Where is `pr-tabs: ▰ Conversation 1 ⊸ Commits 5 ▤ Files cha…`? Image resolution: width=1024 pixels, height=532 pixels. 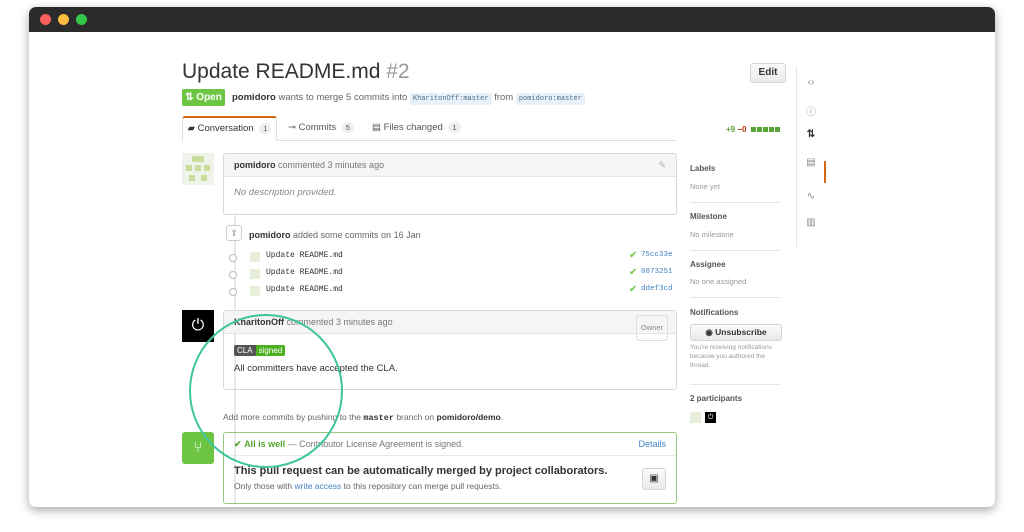 pr-tabs: ▰ Conversation 1 ⊸ Commits 5 ▤ Files cha… is located at coordinates (429, 128).